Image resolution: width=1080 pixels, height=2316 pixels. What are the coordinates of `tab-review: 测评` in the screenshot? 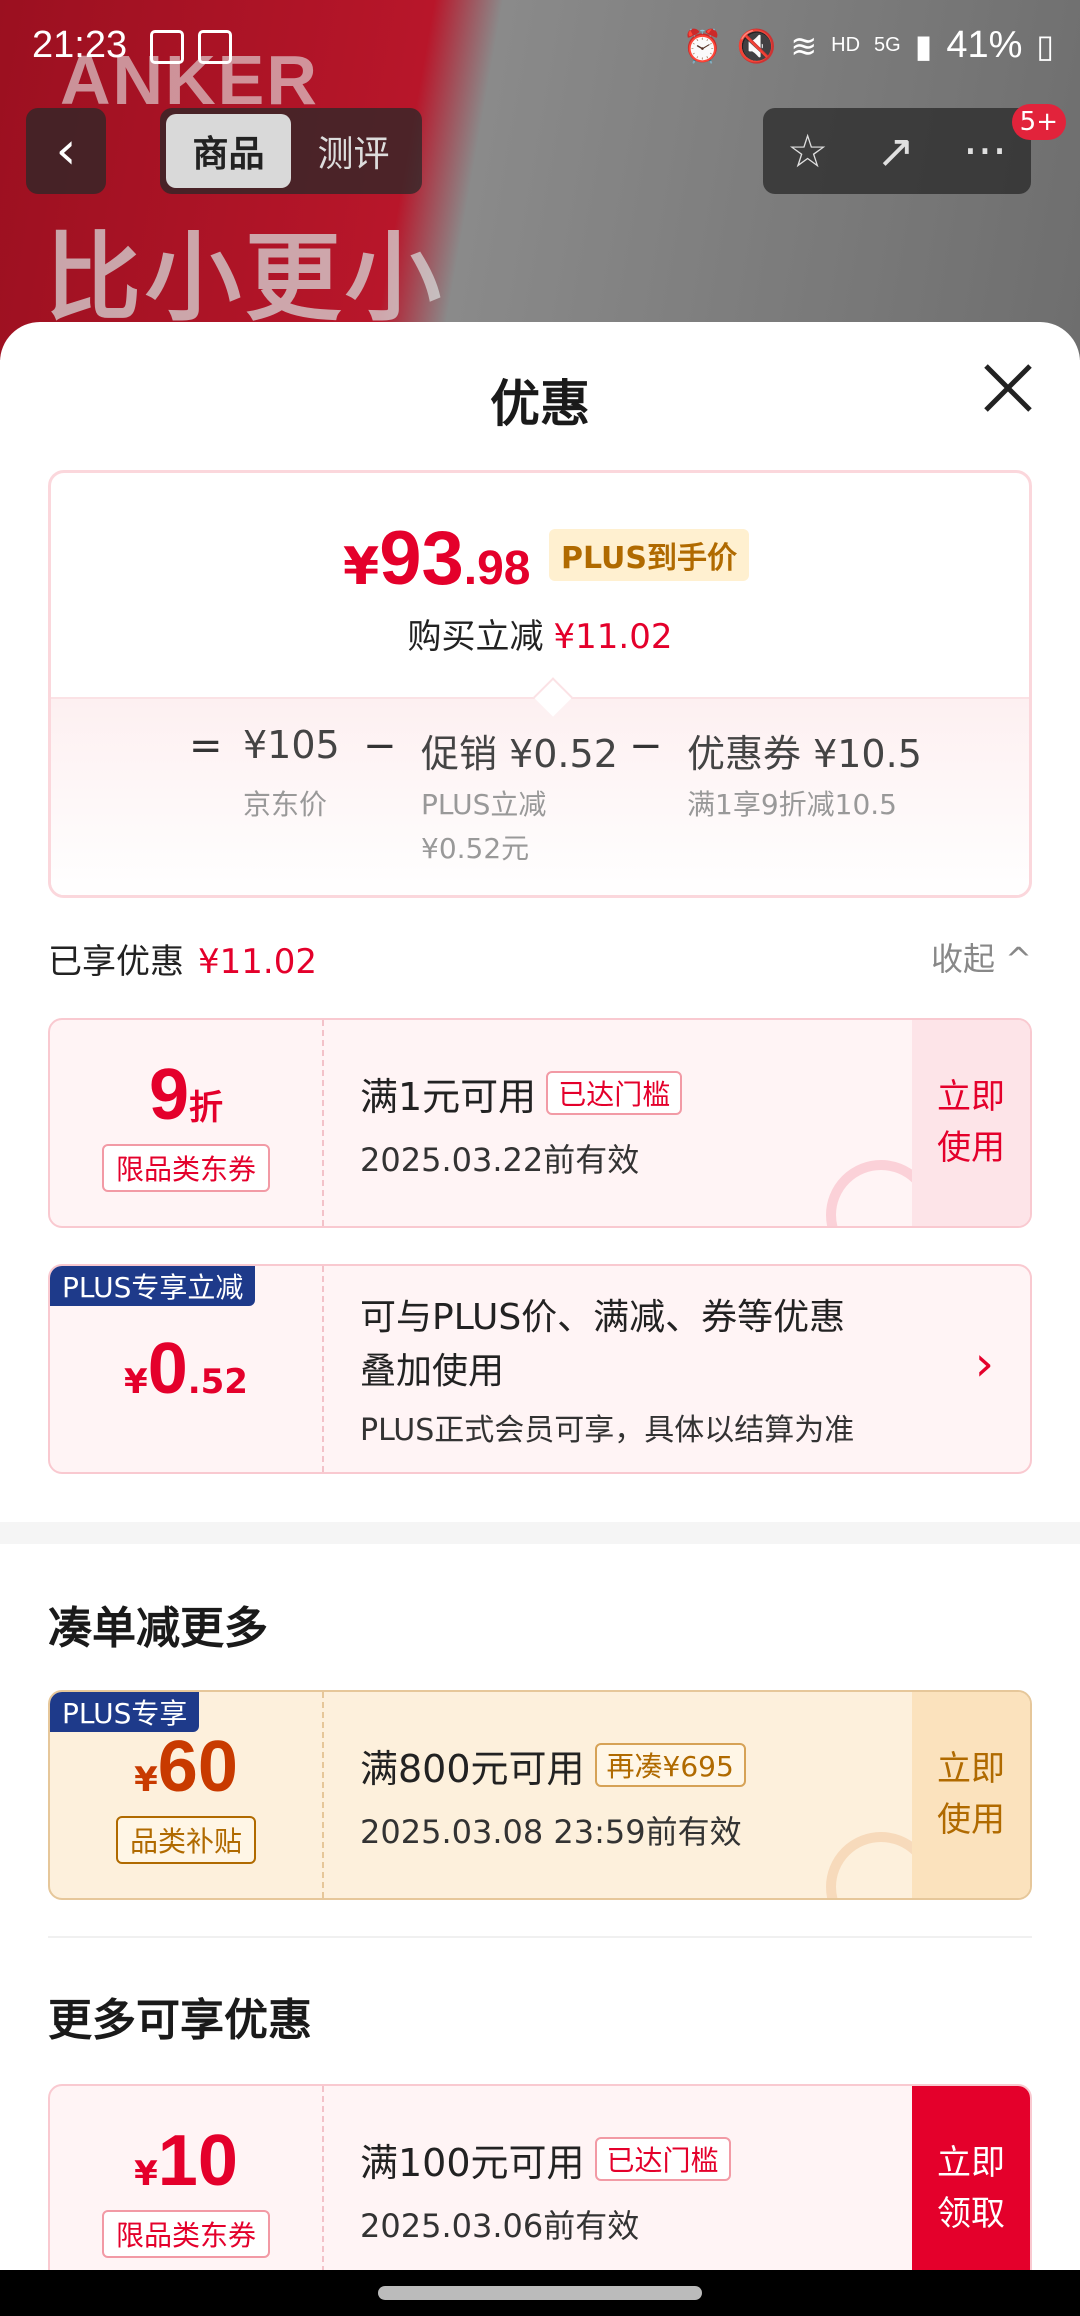 It's located at (353, 151).